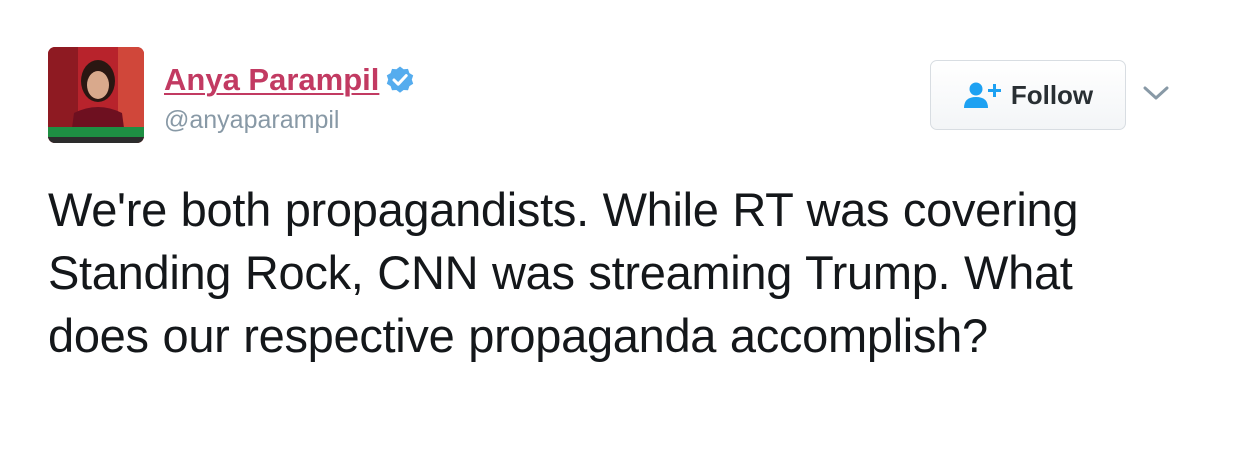 The image size is (1234, 460). What do you see at coordinates (400, 80) in the screenshot?
I see `verified-badge-icon` at bounding box center [400, 80].